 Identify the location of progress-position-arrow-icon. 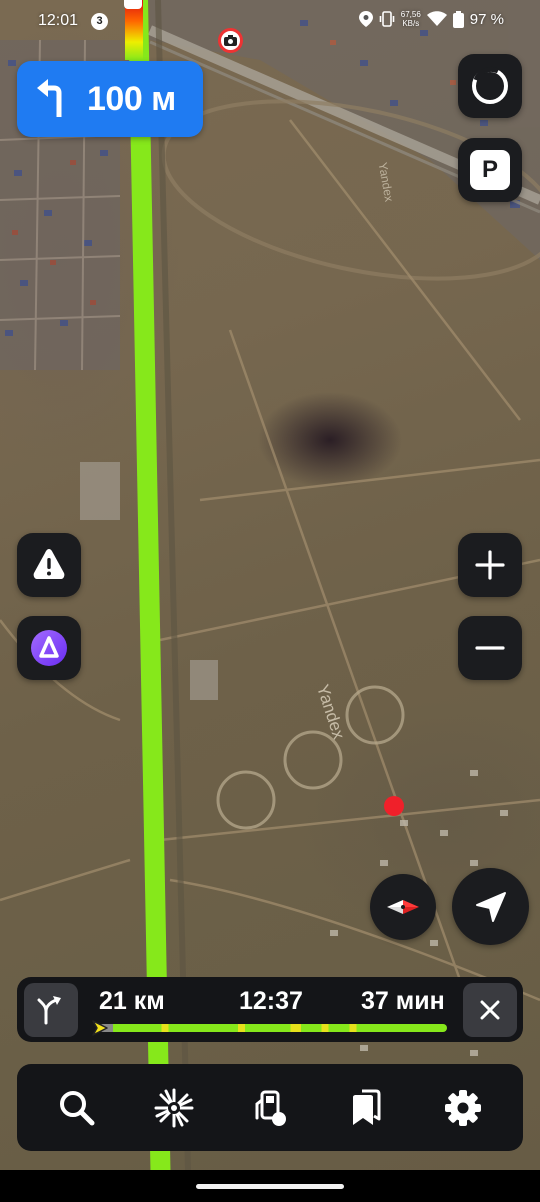
(100, 1028).